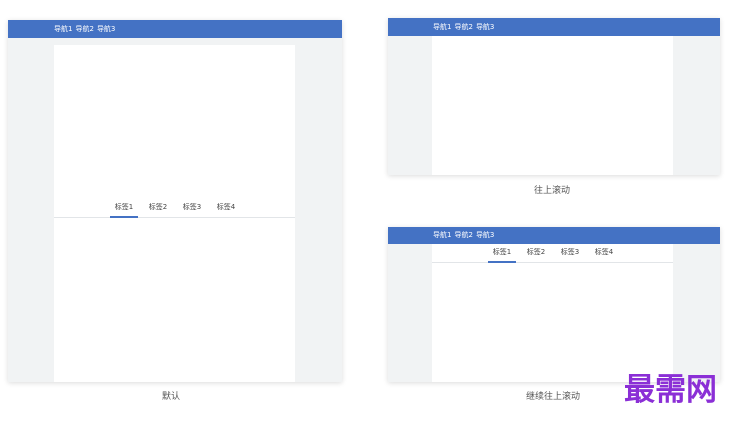 The height and width of the screenshot is (424, 736). Describe the element at coordinates (170, 397) in the screenshot. I see `caption-default: 默认` at that location.